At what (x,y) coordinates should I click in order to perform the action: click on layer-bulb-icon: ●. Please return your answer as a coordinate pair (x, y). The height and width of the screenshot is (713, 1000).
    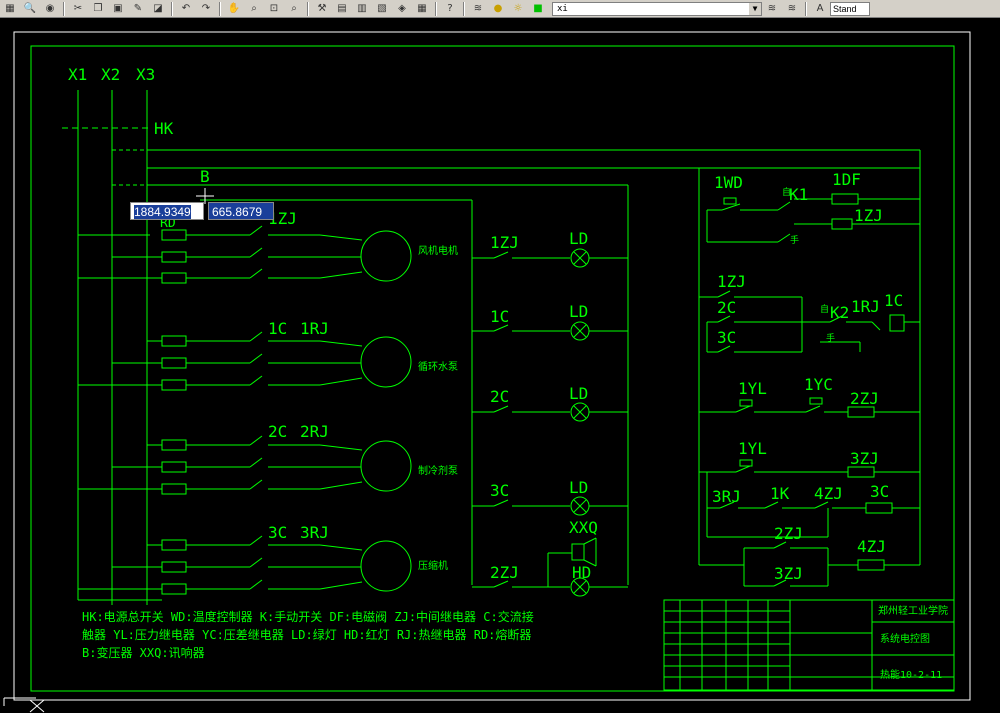
    Looking at the image, I should click on (498, 9).